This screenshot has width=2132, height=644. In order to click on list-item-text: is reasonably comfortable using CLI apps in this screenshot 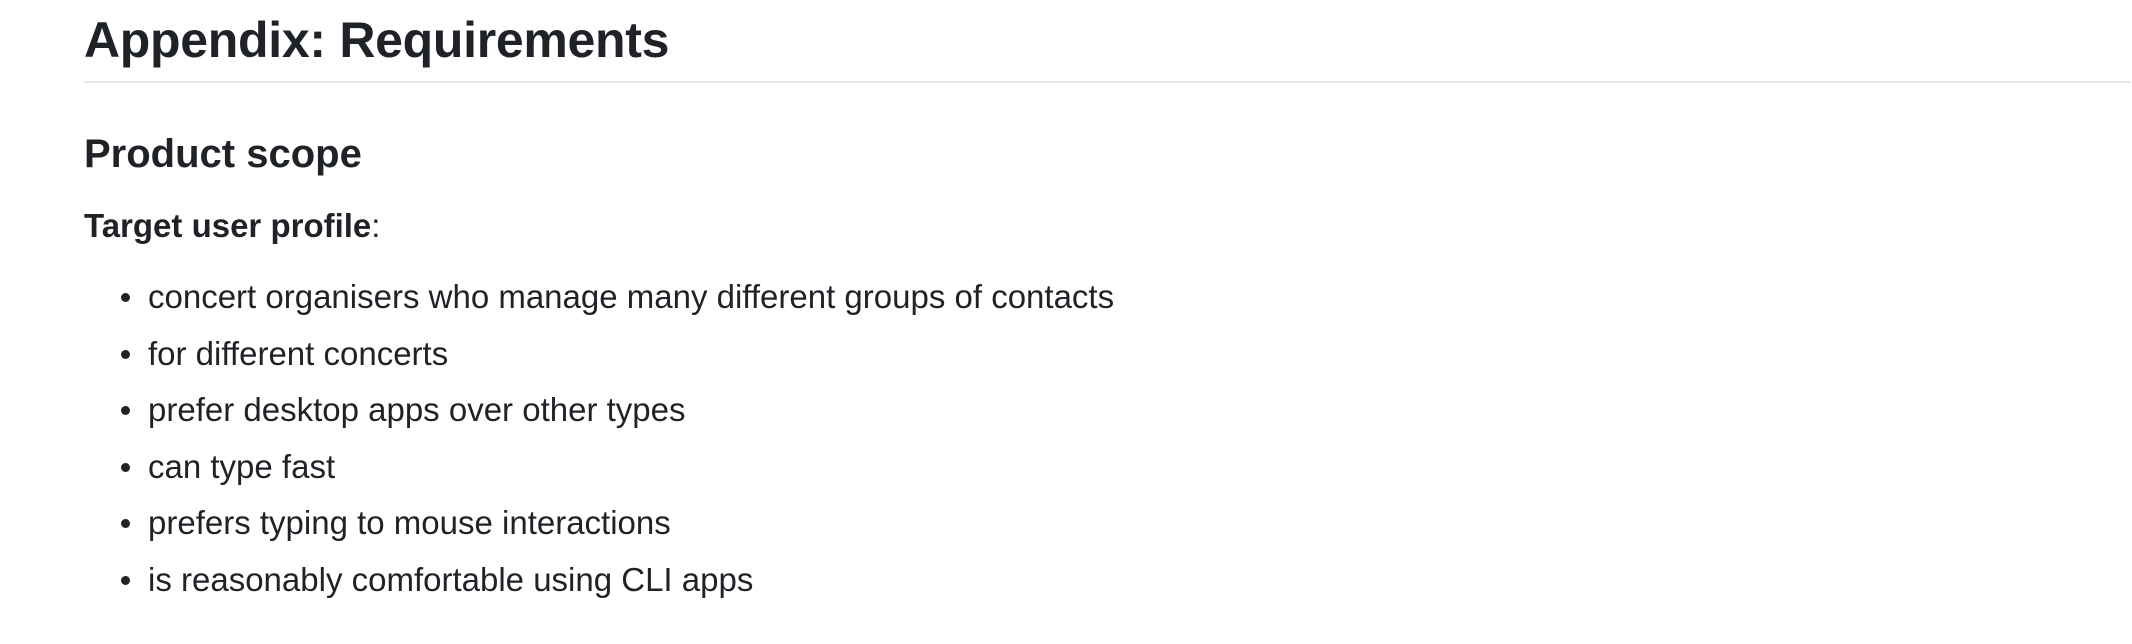, I will do `click(451, 579)`.